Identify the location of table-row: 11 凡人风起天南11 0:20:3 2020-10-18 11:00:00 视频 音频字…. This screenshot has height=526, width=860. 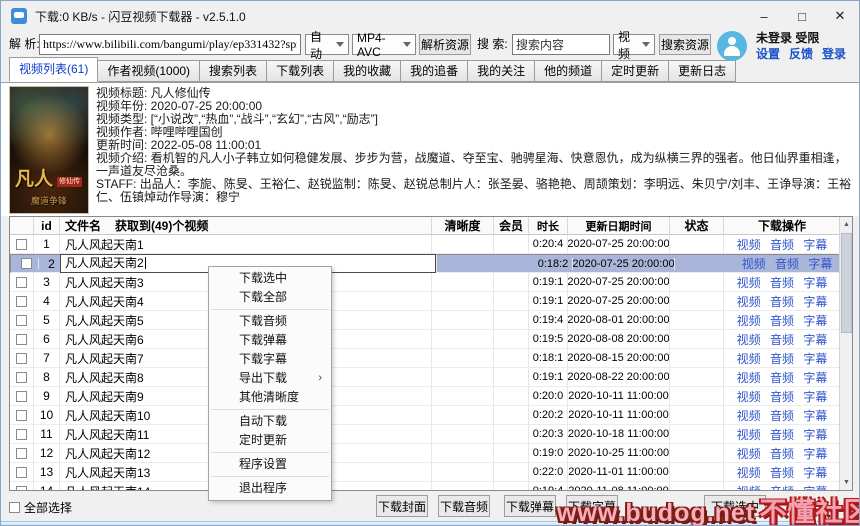
(431, 434).